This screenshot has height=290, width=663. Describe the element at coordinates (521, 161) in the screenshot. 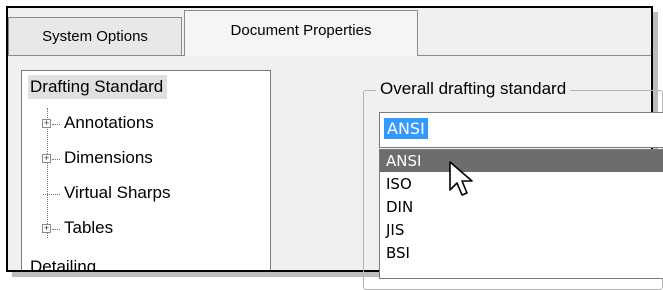

I see `dropdown-option-ansi: ANSI` at that location.